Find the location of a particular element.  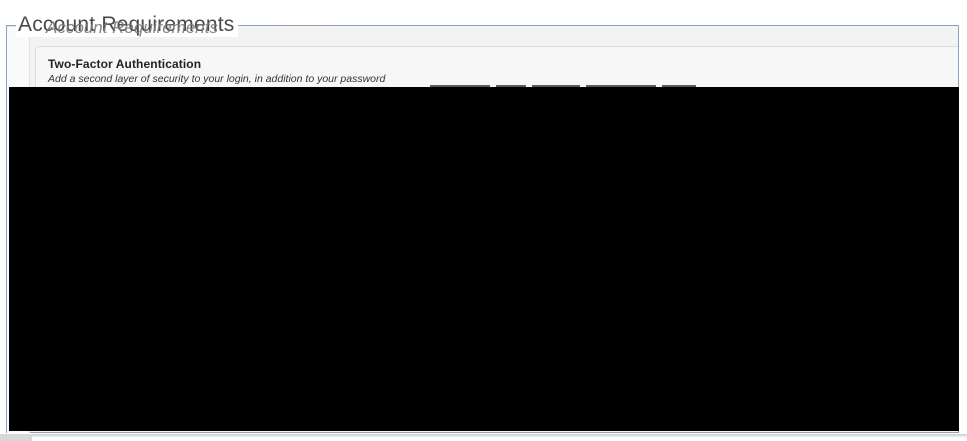

corner-mark is located at coordinates (16, 437).